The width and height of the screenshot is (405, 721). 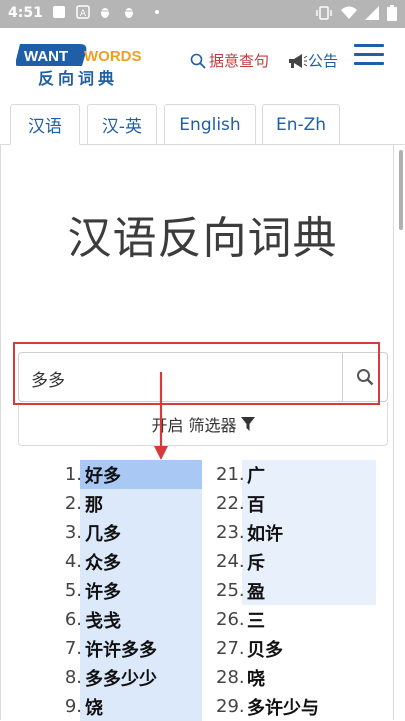 I want to click on wifi-icon, so click(x=349, y=12).